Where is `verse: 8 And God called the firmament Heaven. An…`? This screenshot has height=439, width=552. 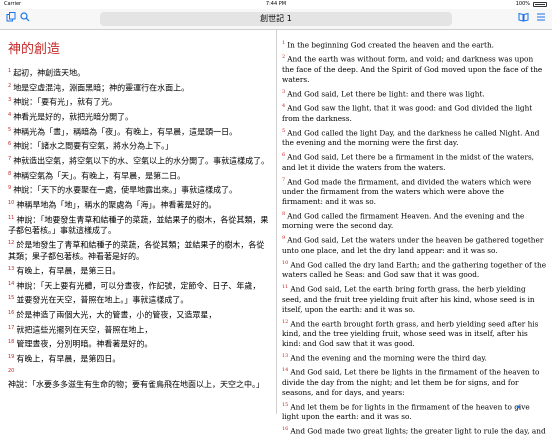
verse: 8 And God called the firmament Heaven. An… is located at coordinates (414, 220).